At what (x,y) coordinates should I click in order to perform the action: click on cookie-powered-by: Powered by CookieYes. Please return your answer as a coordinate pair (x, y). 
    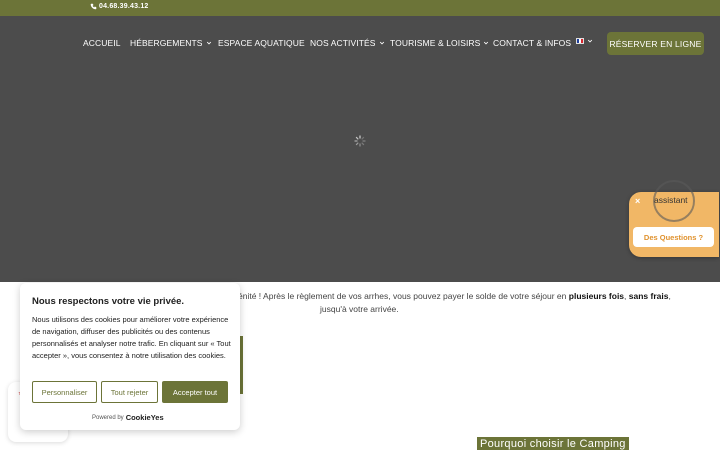
    Looking at the image, I should click on (128, 417).